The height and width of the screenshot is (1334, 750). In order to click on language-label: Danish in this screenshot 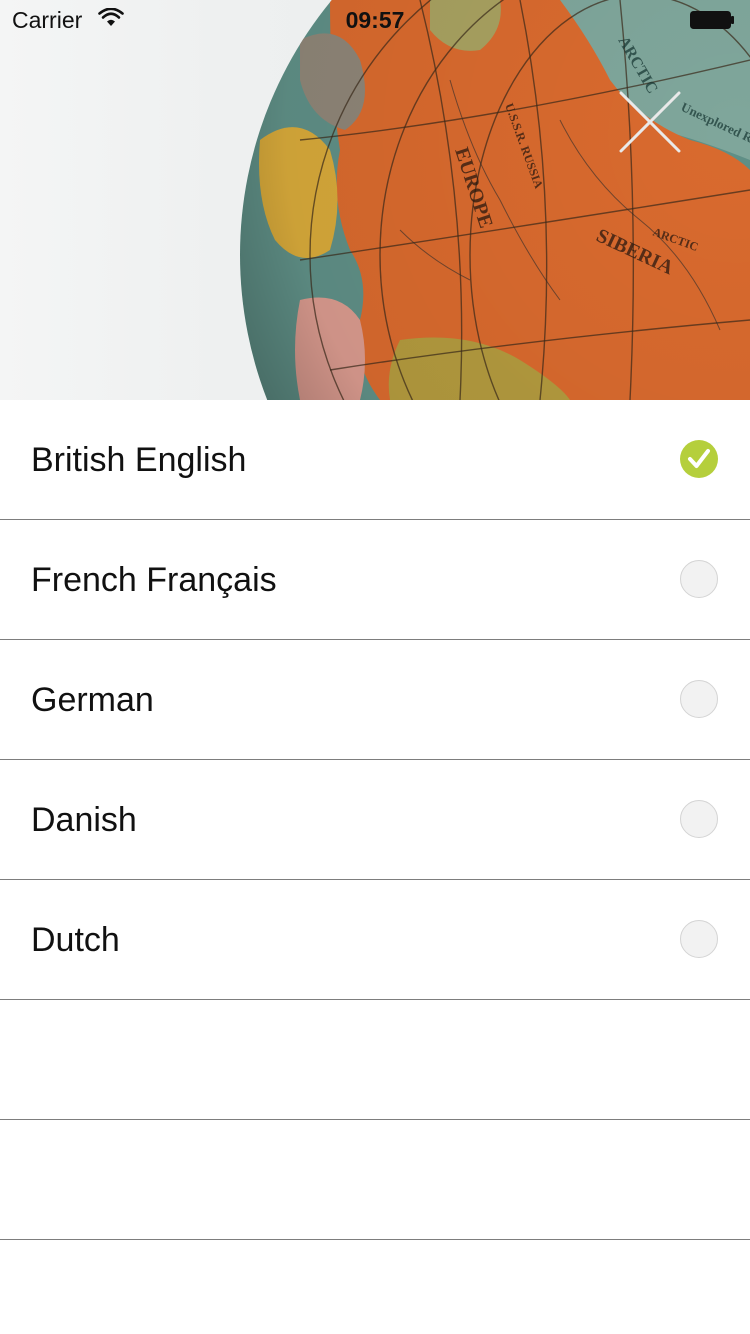, I will do `click(84, 820)`.